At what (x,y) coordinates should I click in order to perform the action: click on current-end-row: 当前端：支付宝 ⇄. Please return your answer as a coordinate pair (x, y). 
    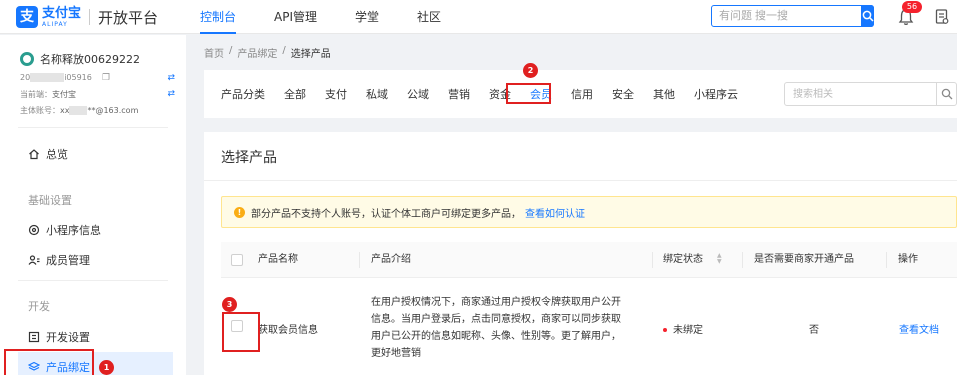
    Looking at the image, I should click on (97, 94).